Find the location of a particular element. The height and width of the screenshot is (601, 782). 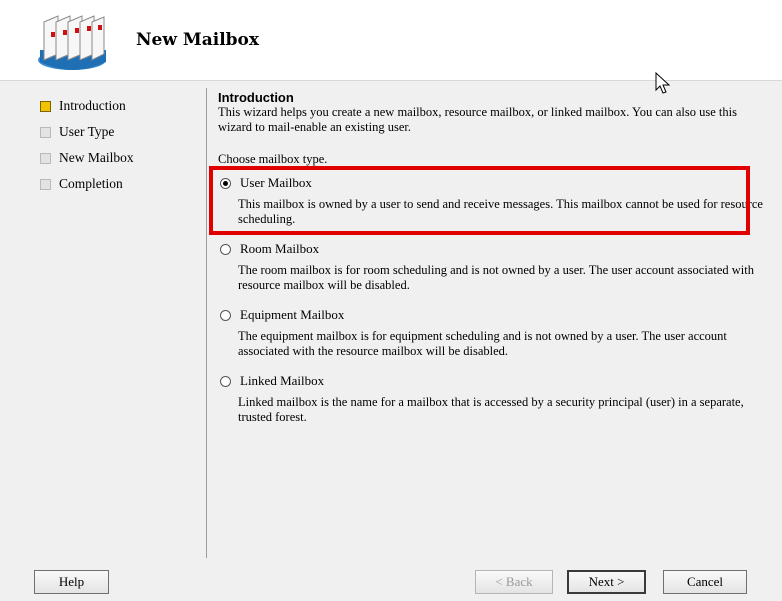

step-label: New Mailbox is located at coordinates (96, 157).